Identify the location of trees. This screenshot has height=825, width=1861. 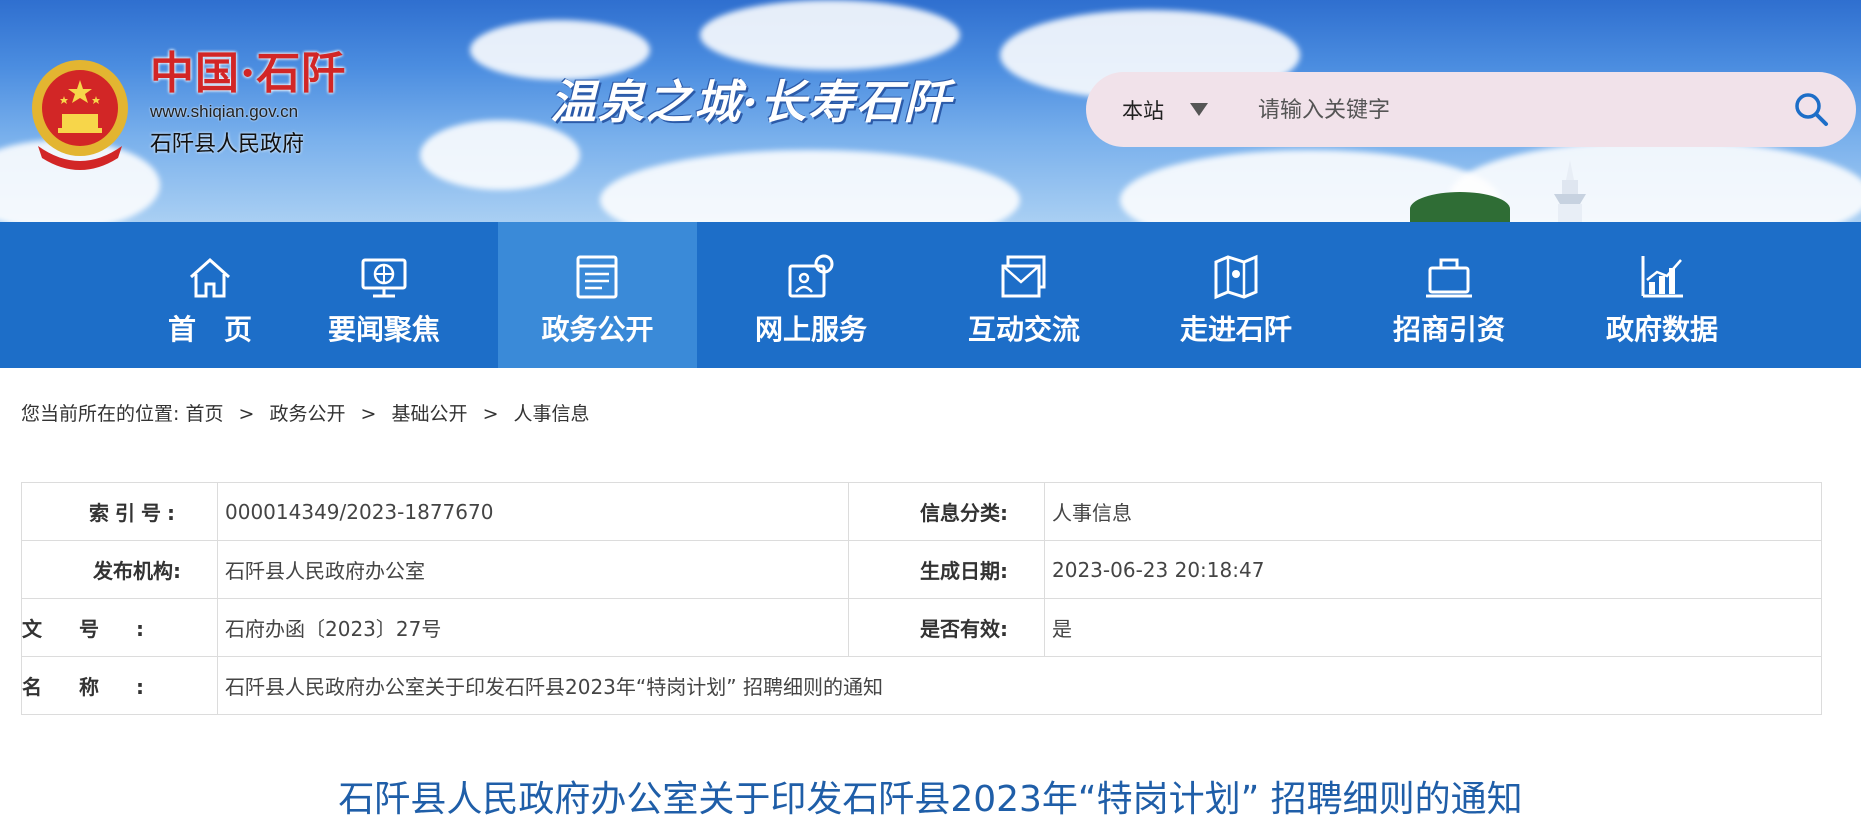
(1460, 207).